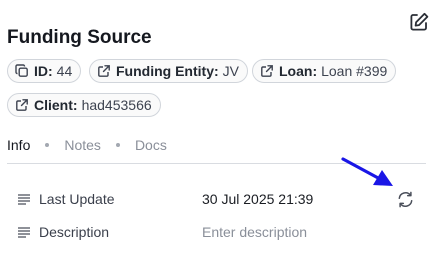  I want to click on tab-info: Info, so click(18, 145).